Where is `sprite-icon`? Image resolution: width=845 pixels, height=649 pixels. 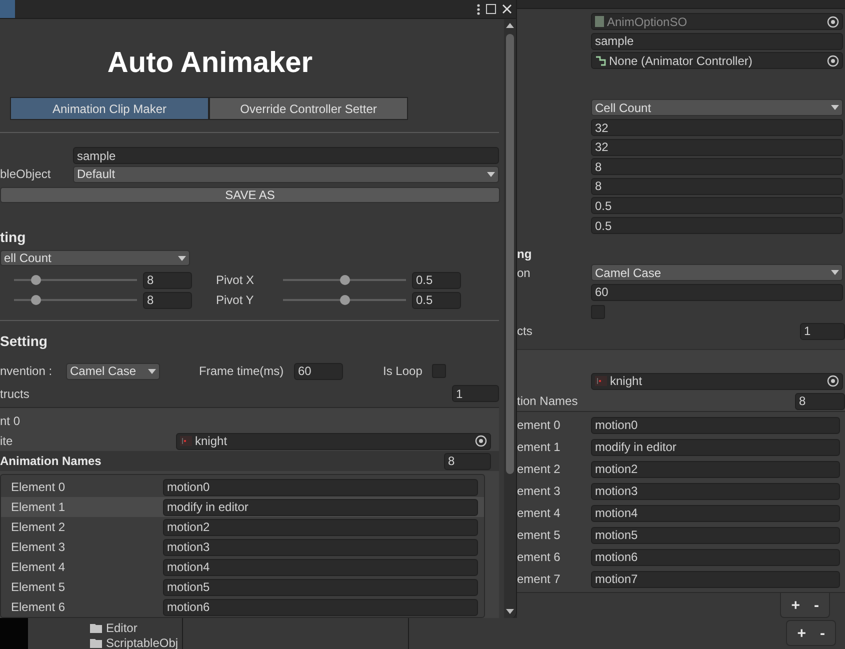
sprite-icon is located at coordinates (186, 441).